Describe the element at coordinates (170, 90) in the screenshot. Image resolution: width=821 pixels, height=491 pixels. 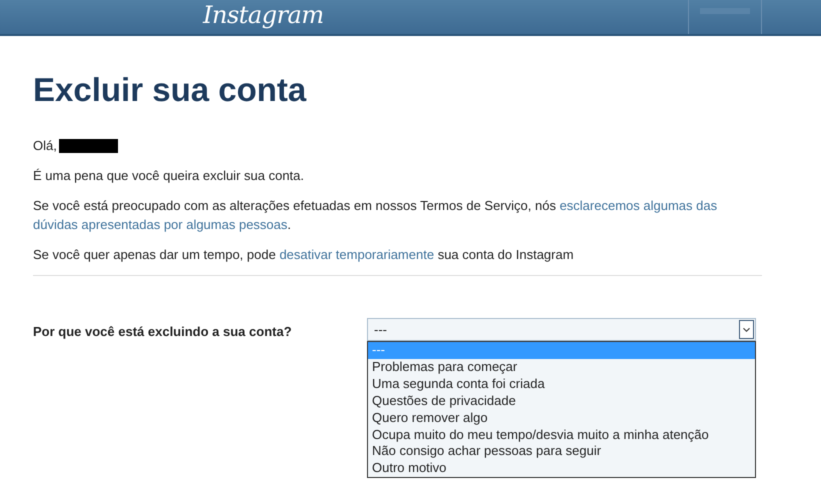
I see `page-title: Excluir sua conta` at that location.